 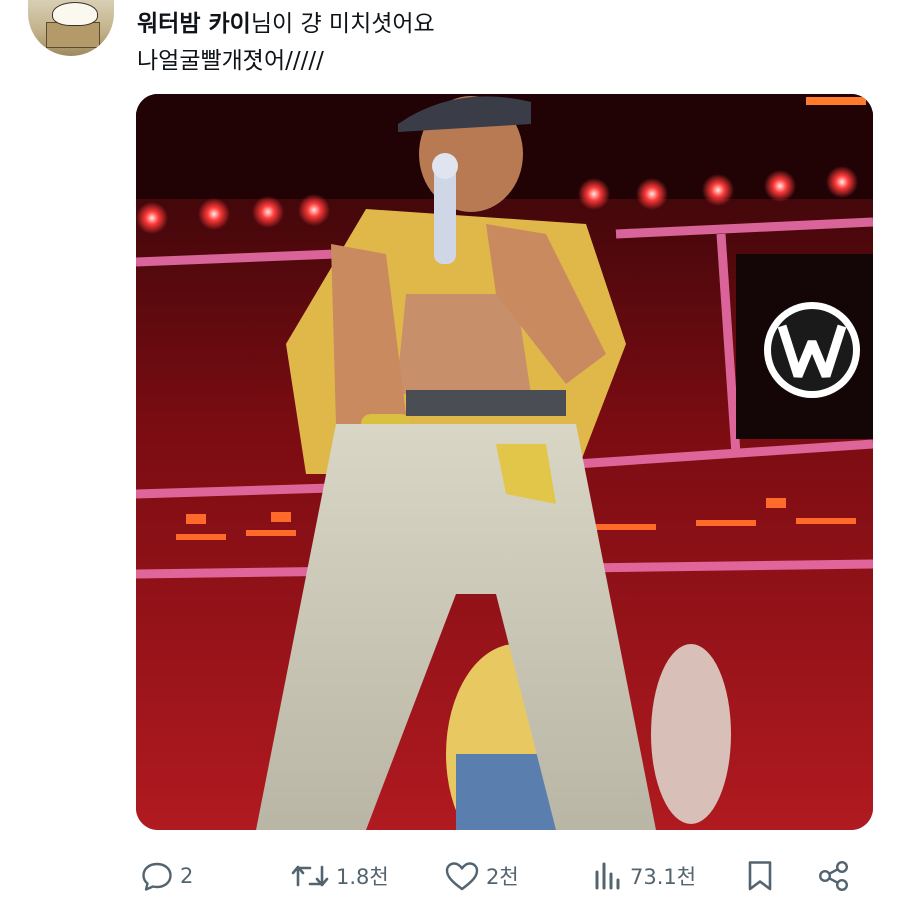 I want to click on view-count: 73.1천, so click(x=663, y=877).